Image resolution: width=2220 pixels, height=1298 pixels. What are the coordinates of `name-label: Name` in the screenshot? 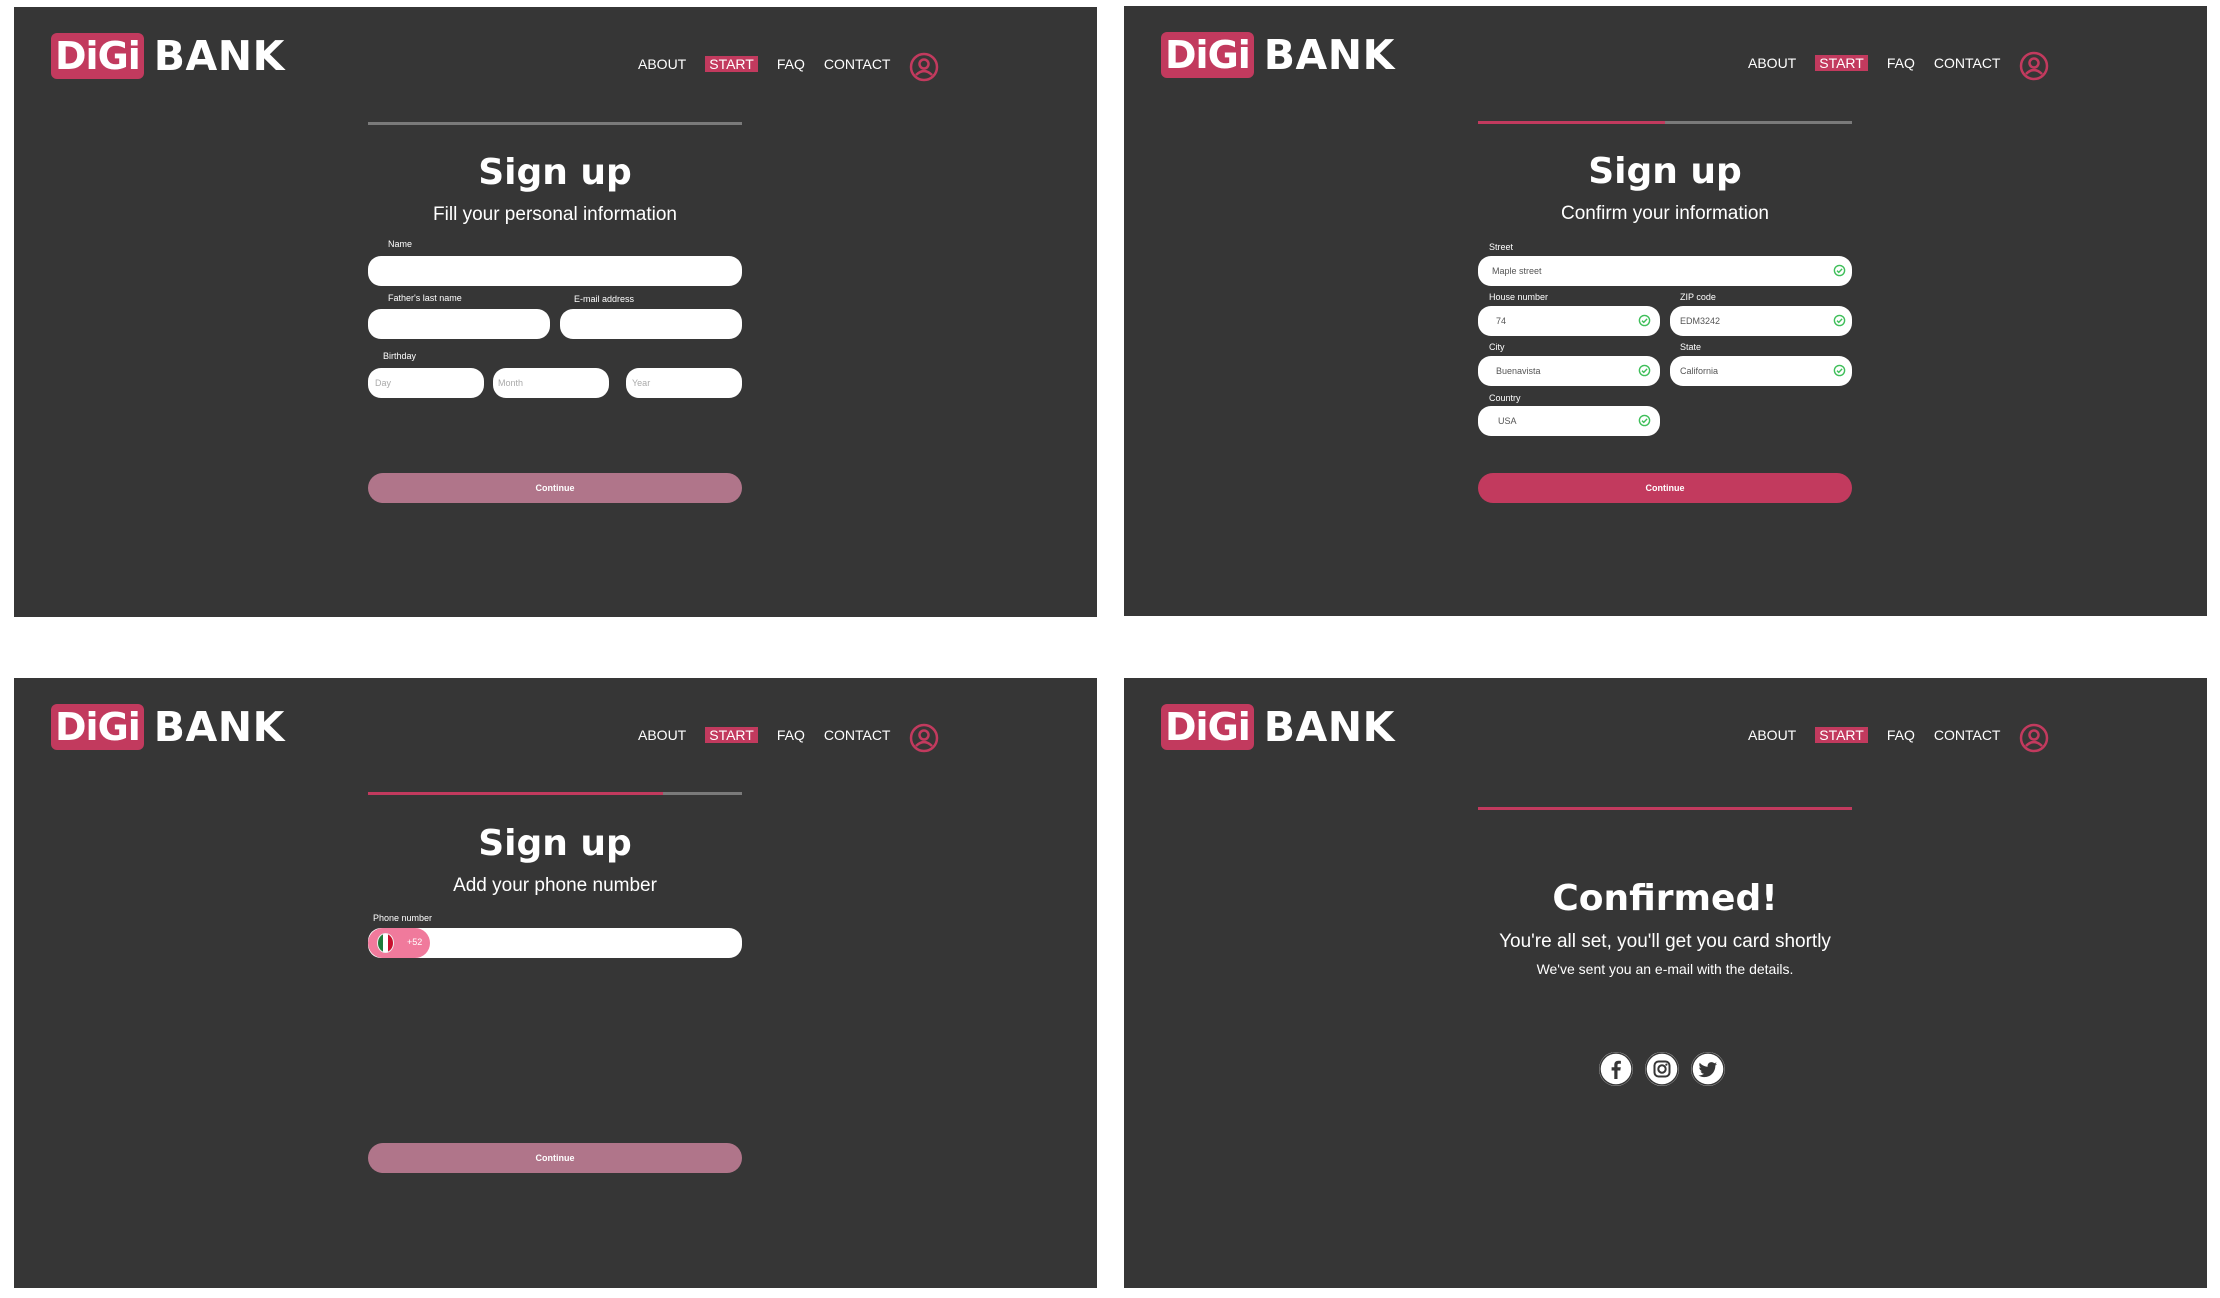 It's located at (400, 244).